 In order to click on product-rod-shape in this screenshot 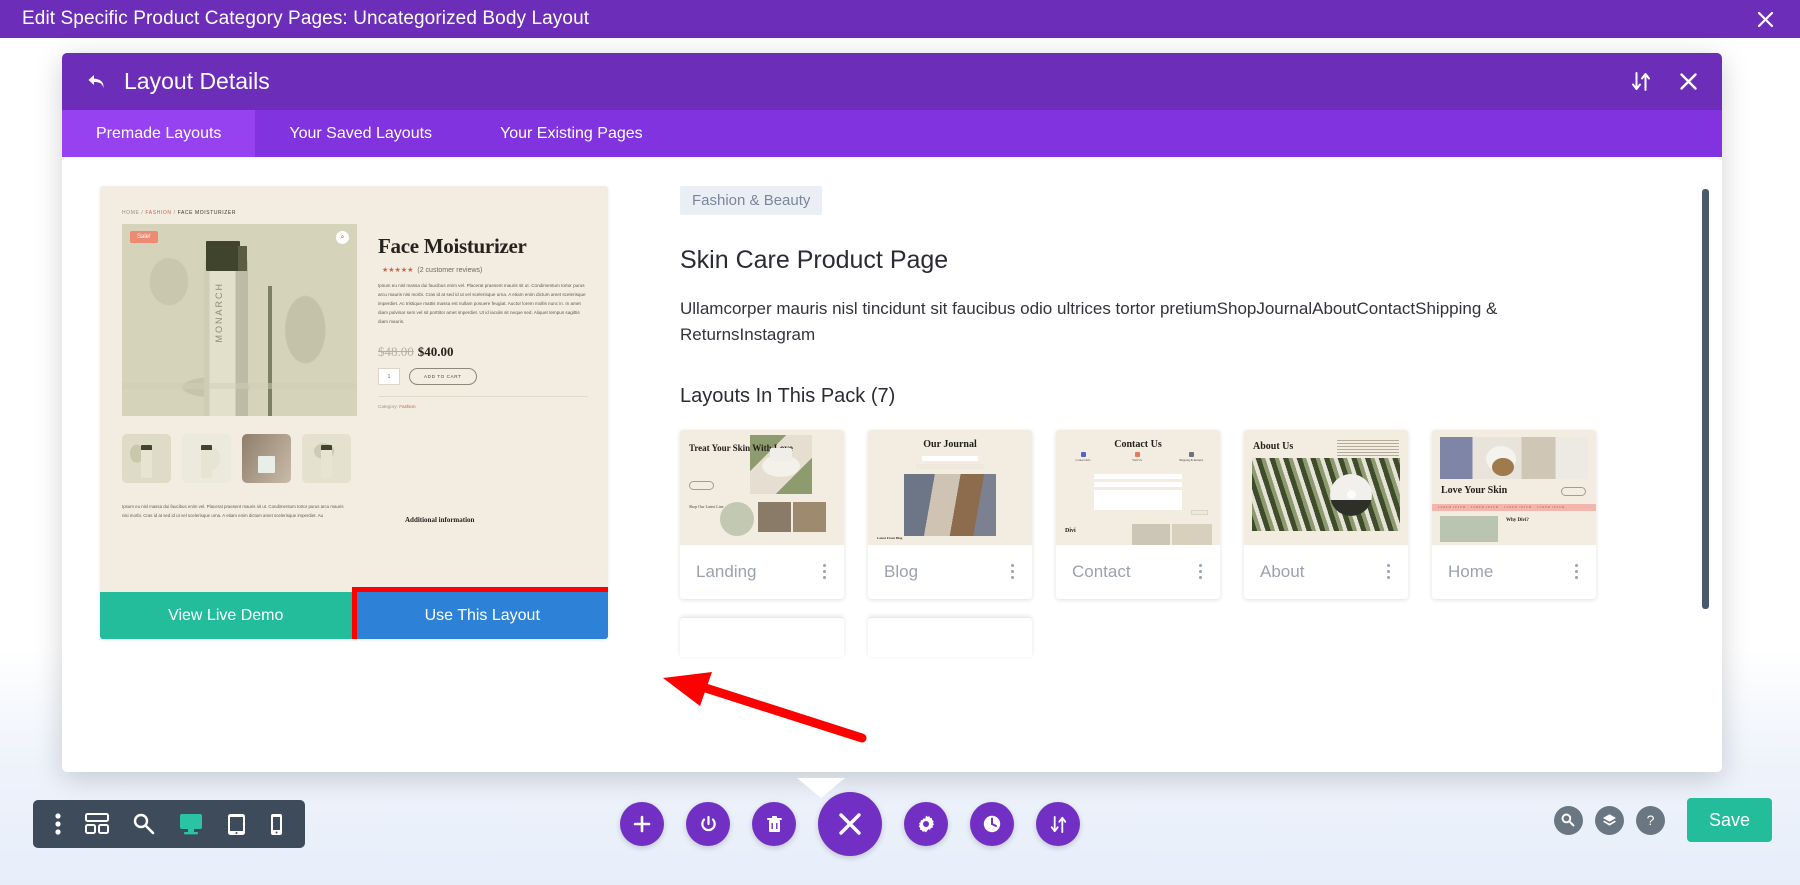, I will do `click(270, 351)`.